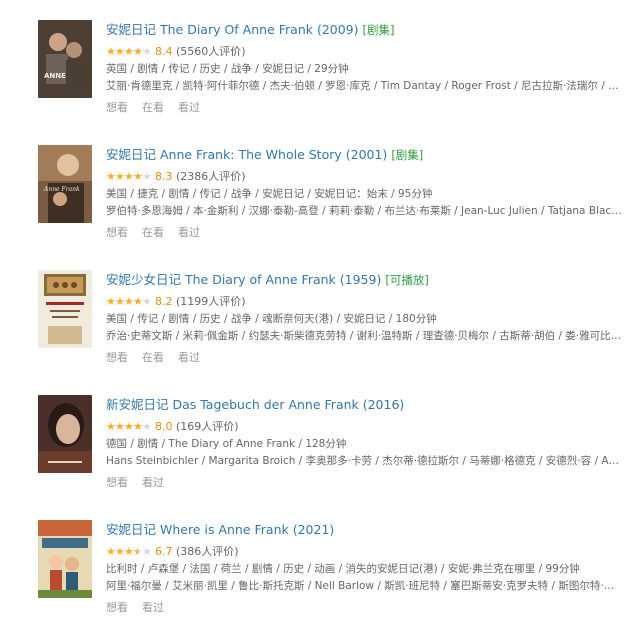 The image size is (640, 643). I want to click on movie-poster: ANNE, so click(65, 59).